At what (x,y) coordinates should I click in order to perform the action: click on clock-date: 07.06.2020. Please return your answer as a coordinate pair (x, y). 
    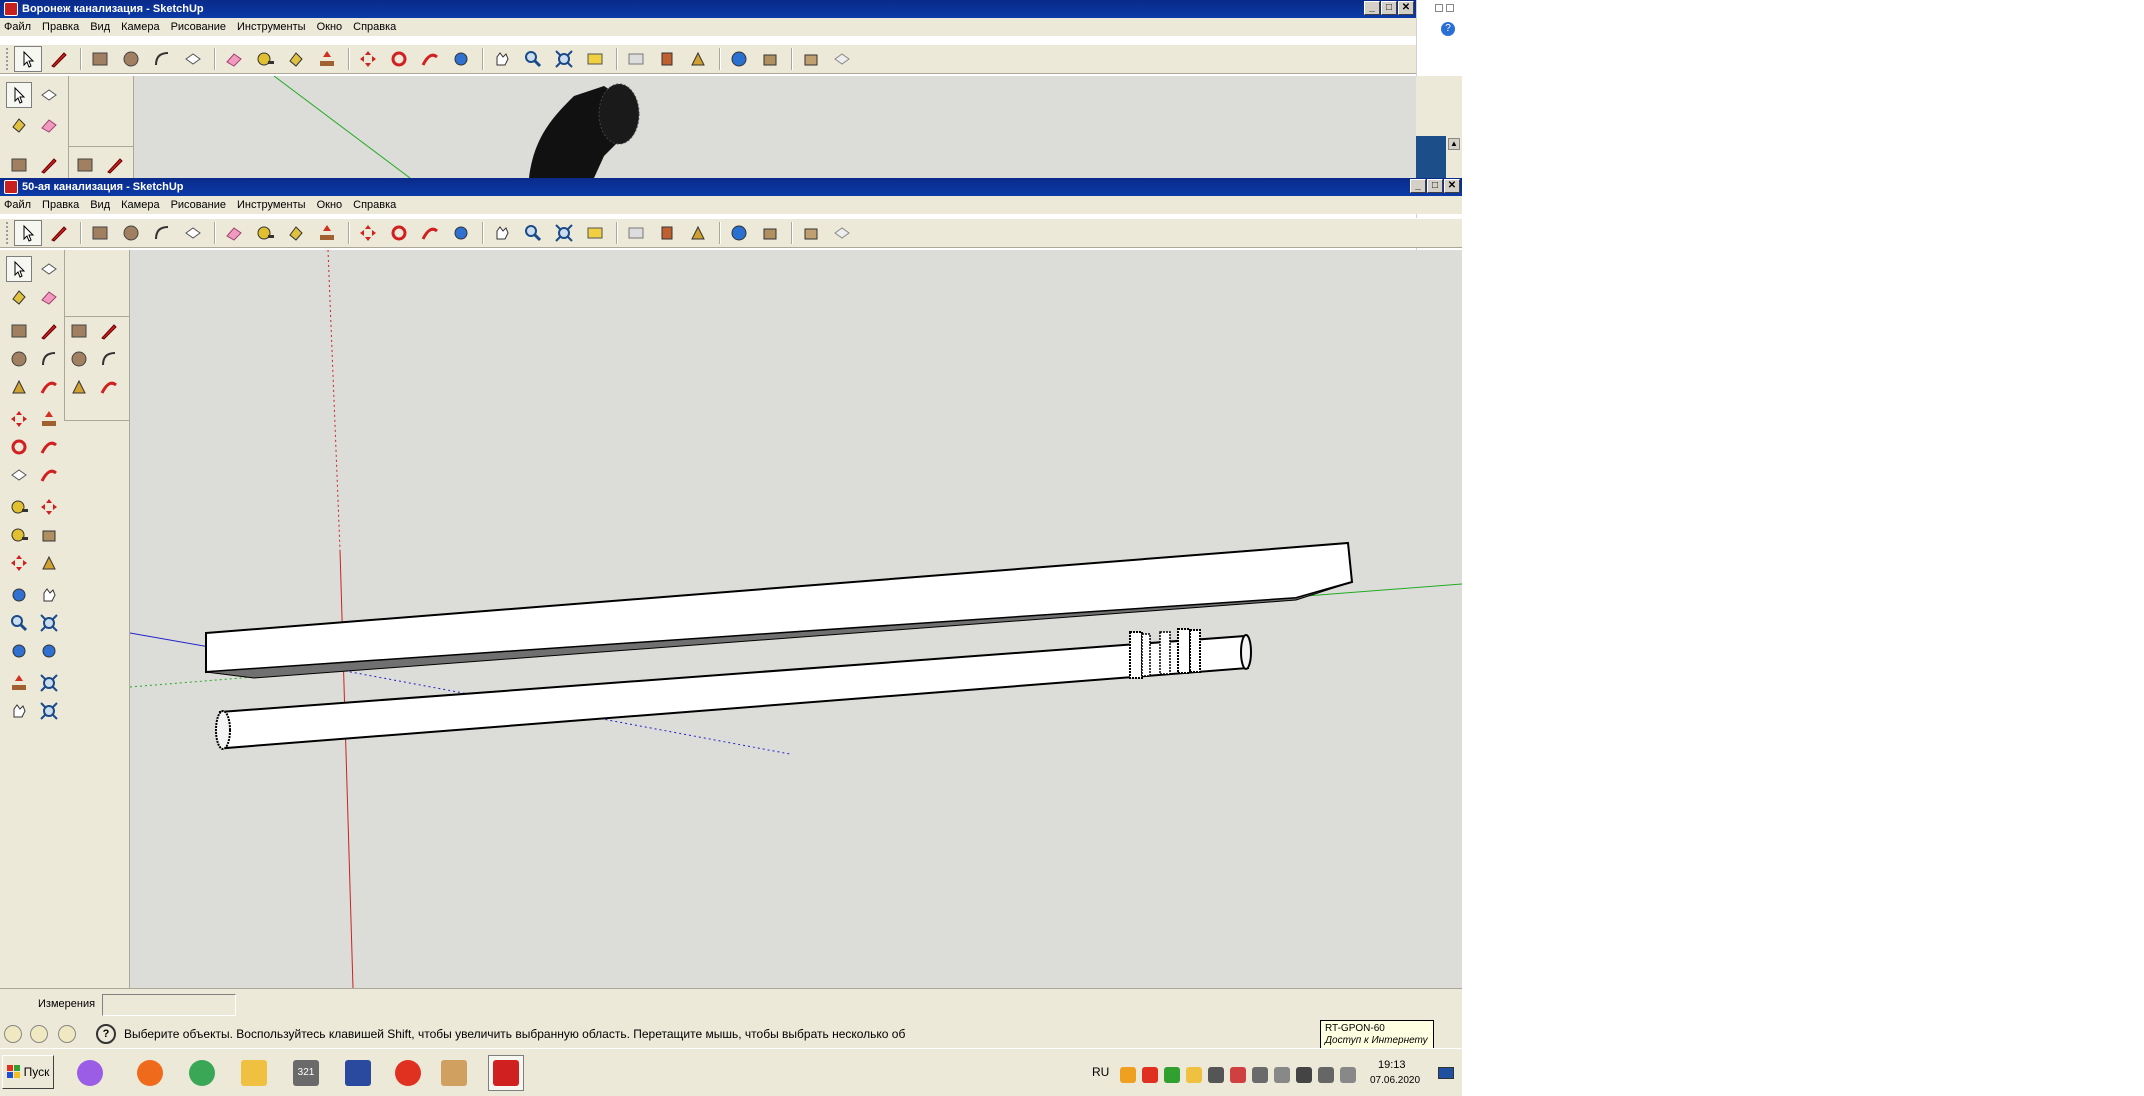
    Looking at the image, I should click on (1395, 1080).